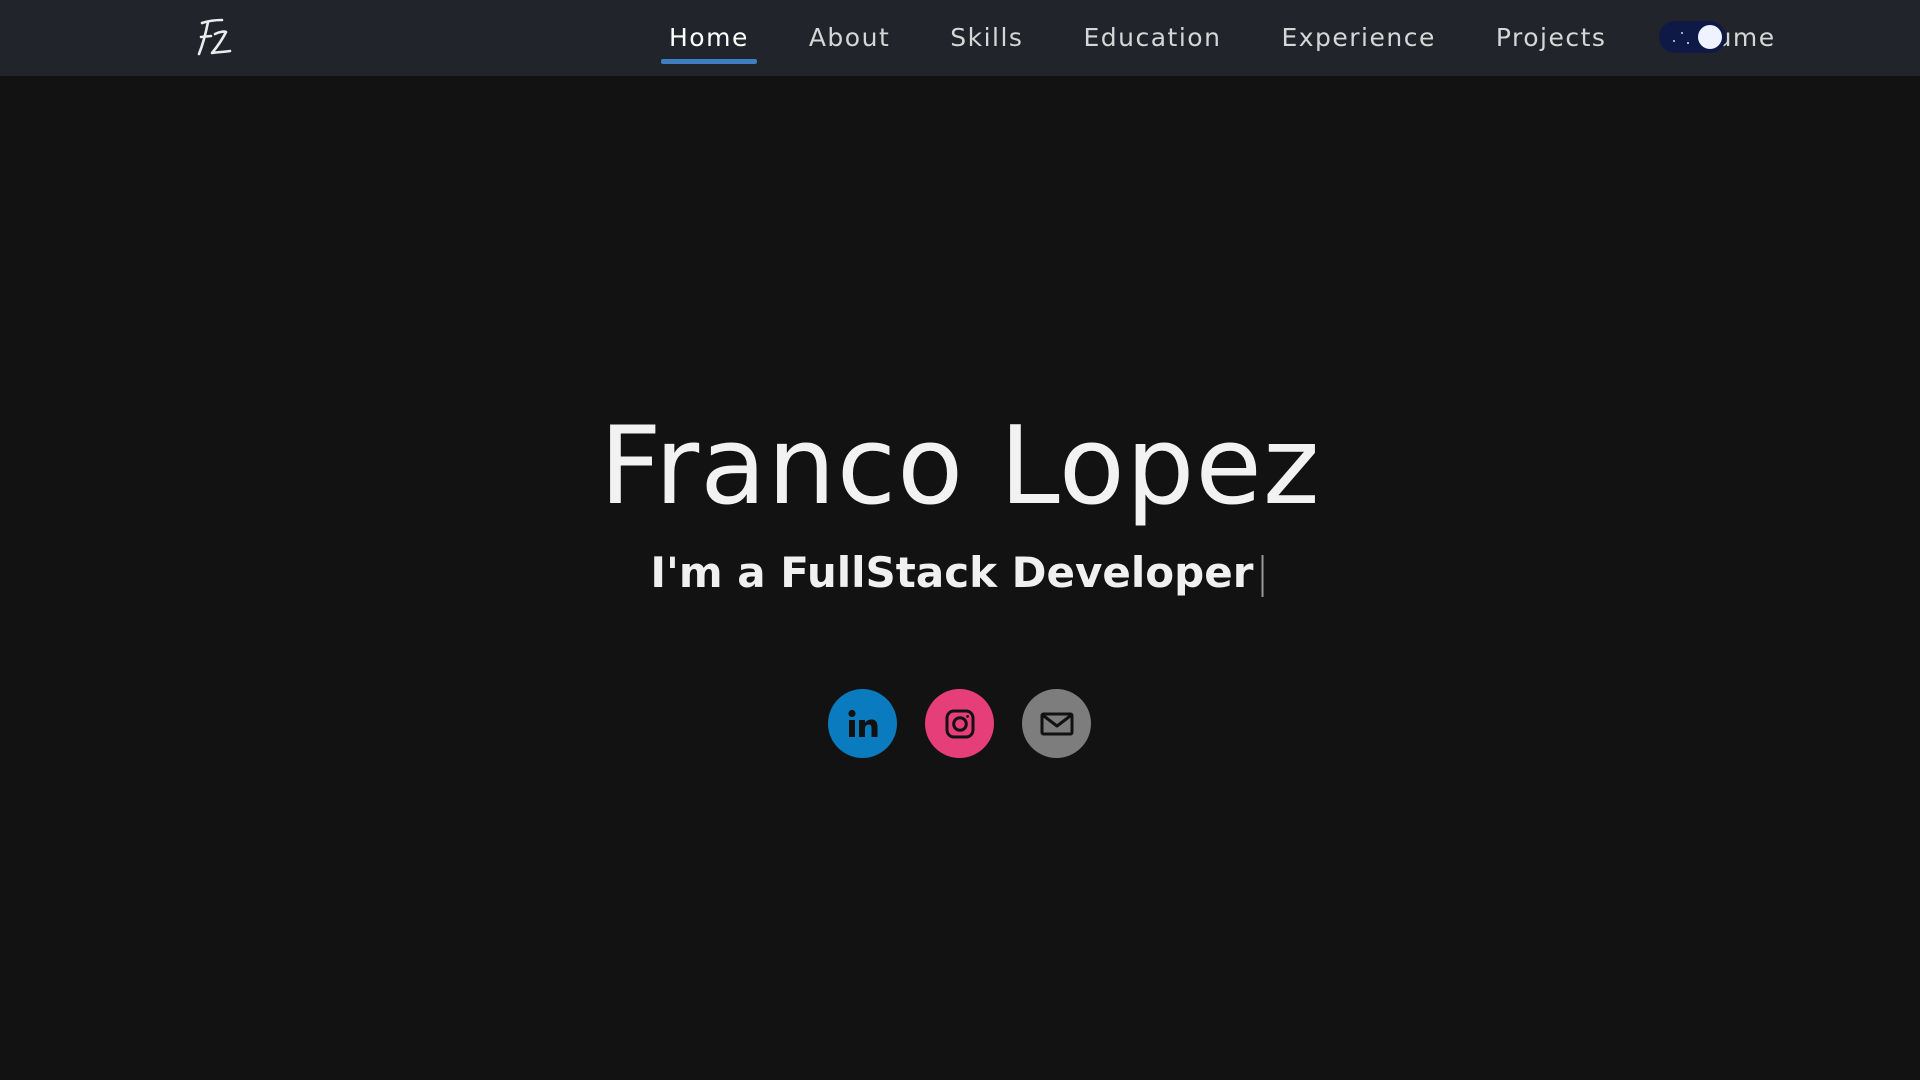  What do you see at coordinates (715, 572) in the screenshot?
I see `tagline-prefix: I'm a` at bounding box center [715, 572].